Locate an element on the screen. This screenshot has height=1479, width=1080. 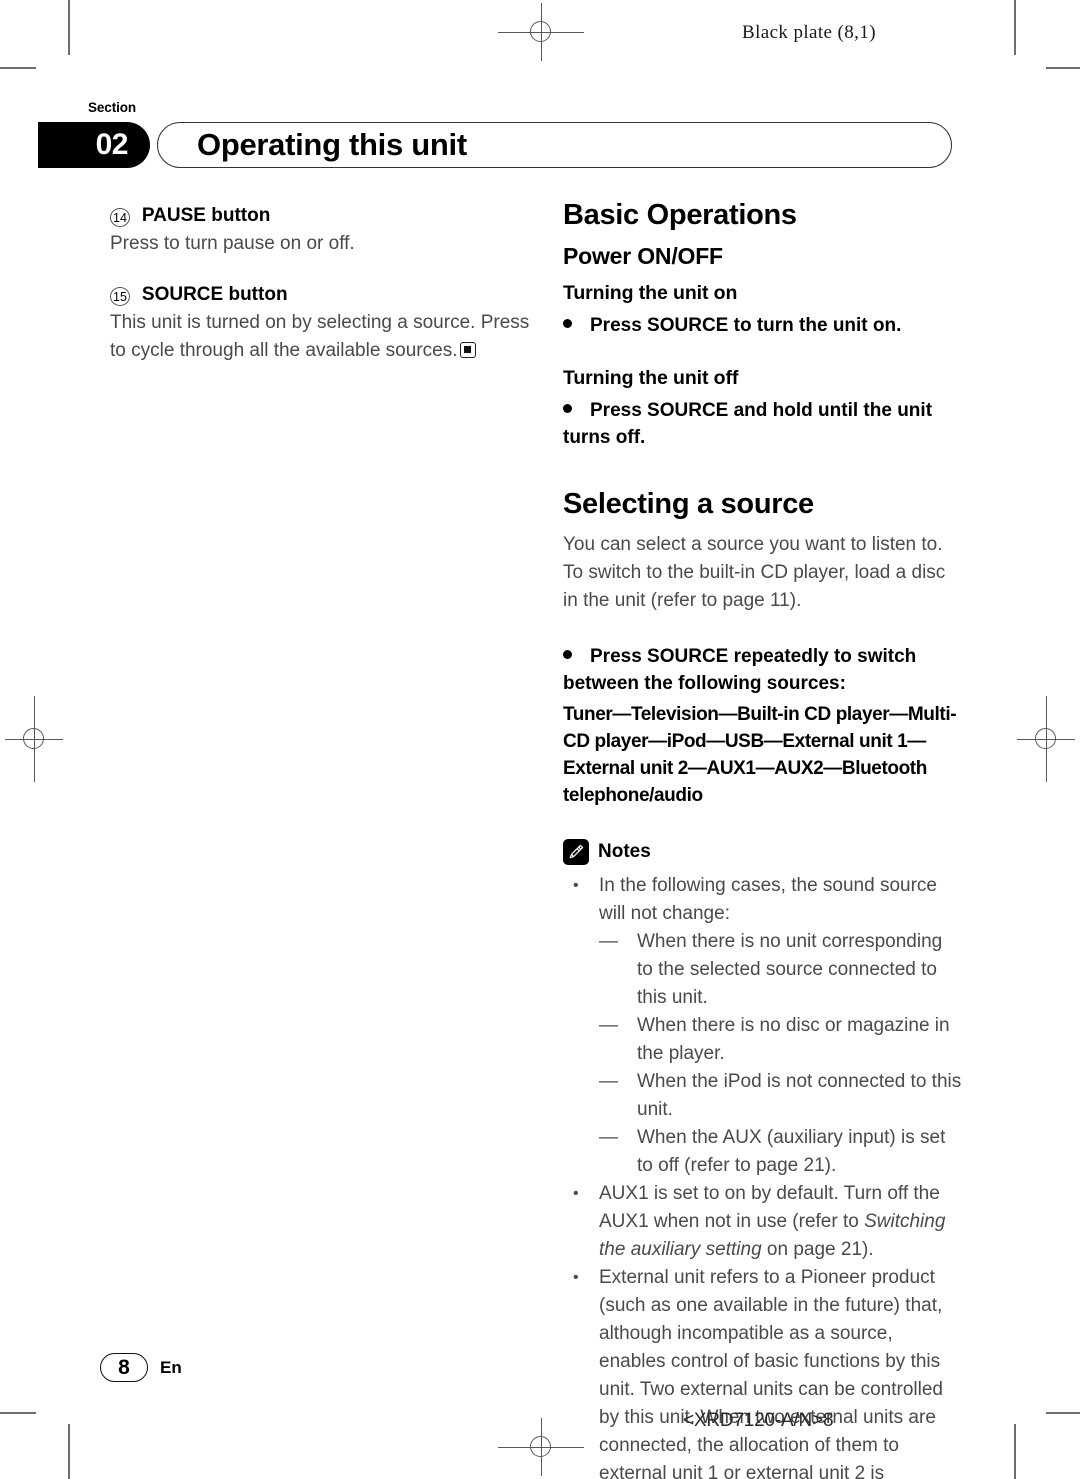
list-item-pause-button: 14 PAUSE button is located at coordinates (322, 216).